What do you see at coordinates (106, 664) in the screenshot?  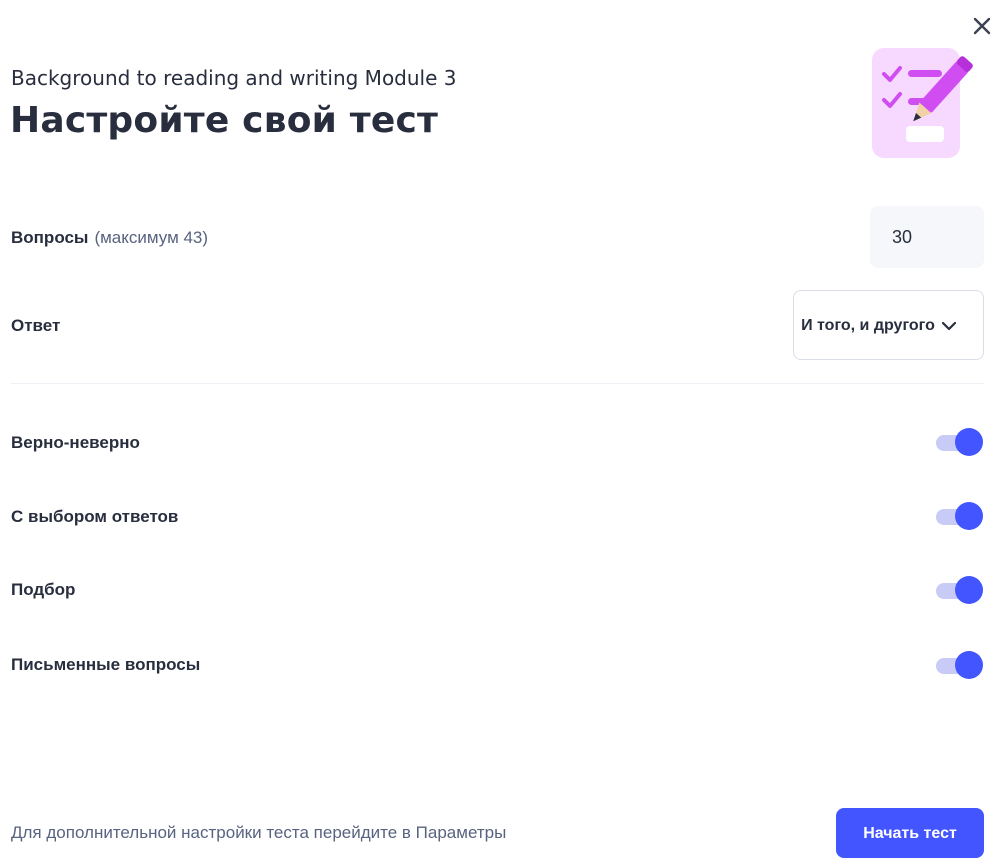 I see `written-questions-label: Письменные вопросы` at bounding box center [106, 664].